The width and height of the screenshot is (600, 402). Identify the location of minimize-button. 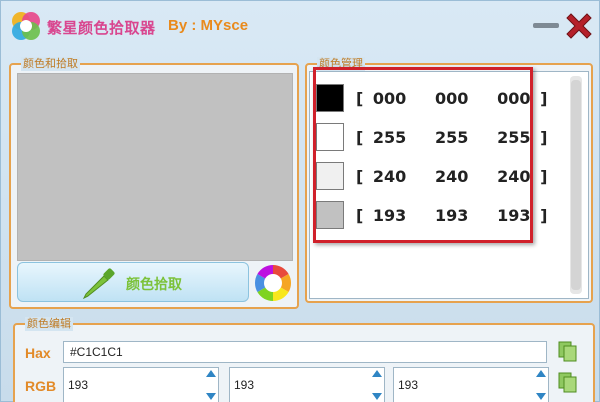
(546, 25).